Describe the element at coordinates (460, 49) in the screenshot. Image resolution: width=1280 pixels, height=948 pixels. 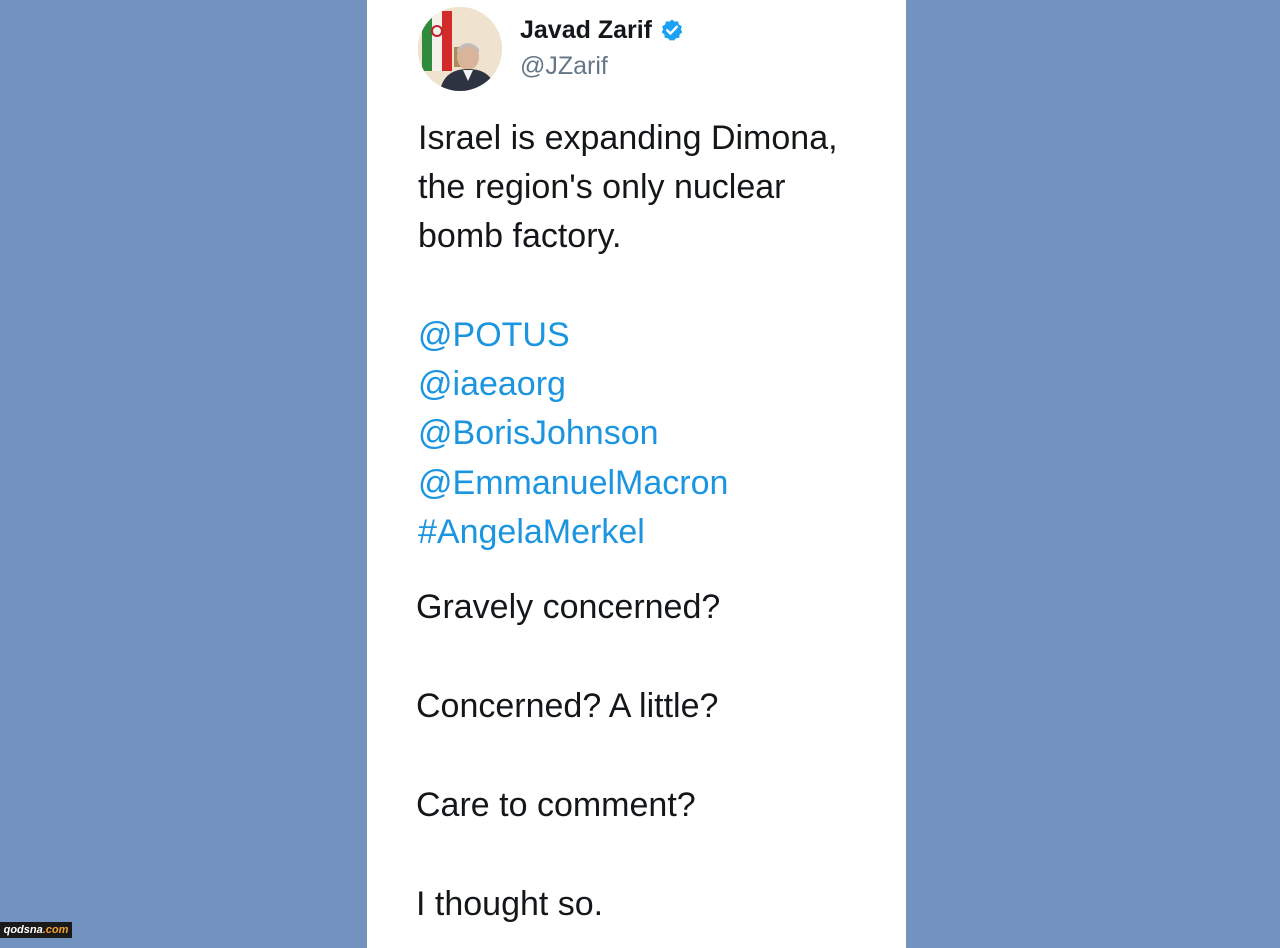
I see `avatar` at that location.